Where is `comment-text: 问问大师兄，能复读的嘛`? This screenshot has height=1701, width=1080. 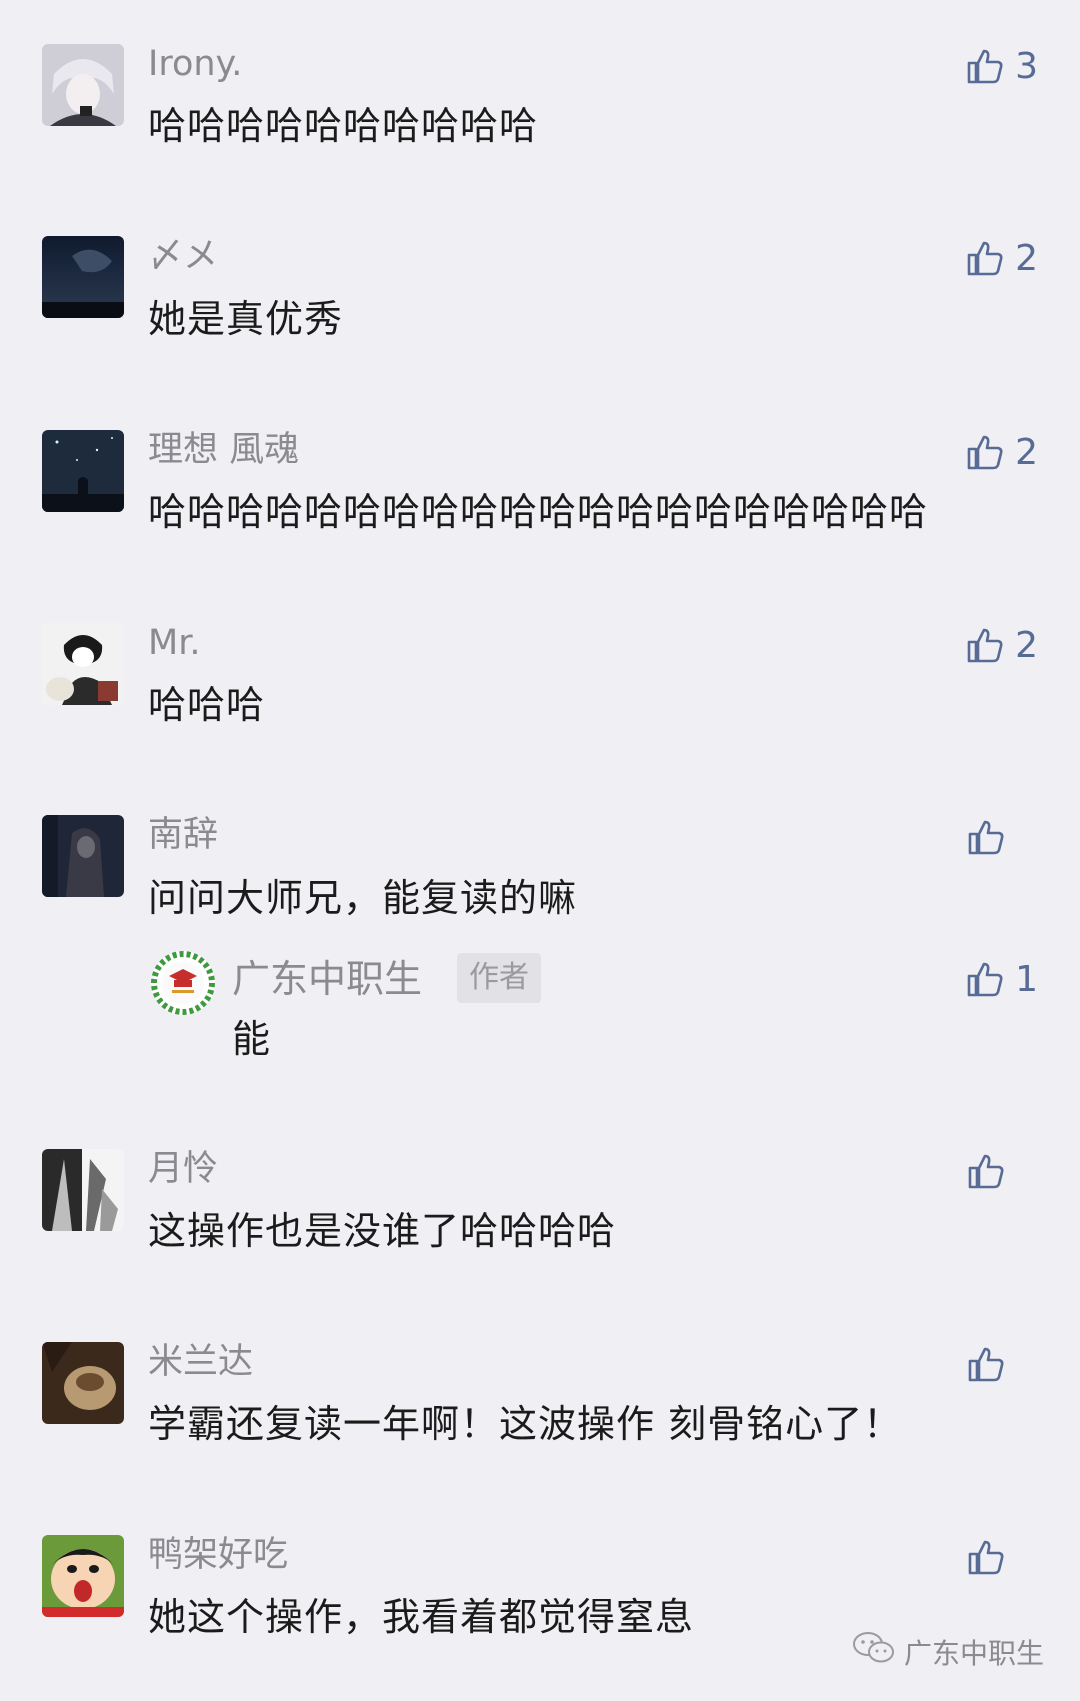 comment-text: 问问大师兄，能复读的嘛 is located at coordinates (363, 898).